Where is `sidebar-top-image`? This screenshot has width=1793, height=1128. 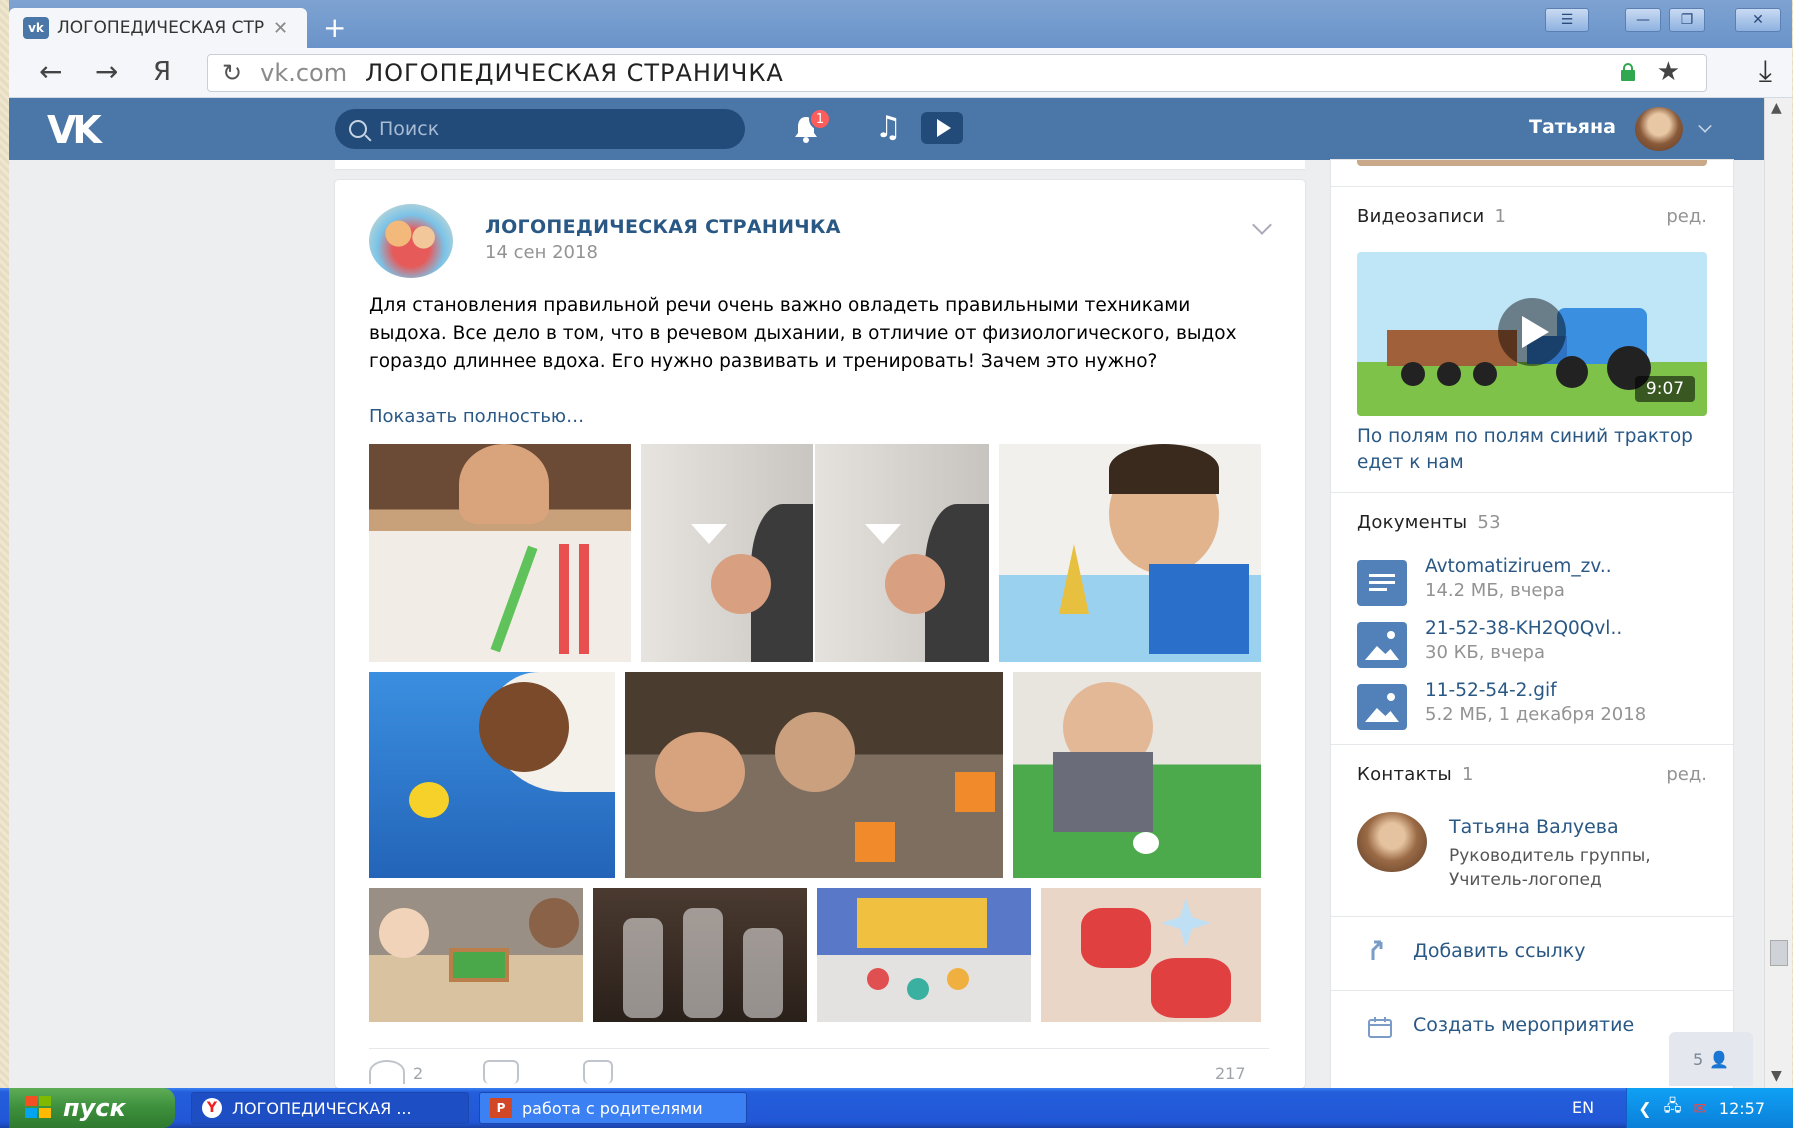
sidebar-top-image is located at coordinates (1532, 163).